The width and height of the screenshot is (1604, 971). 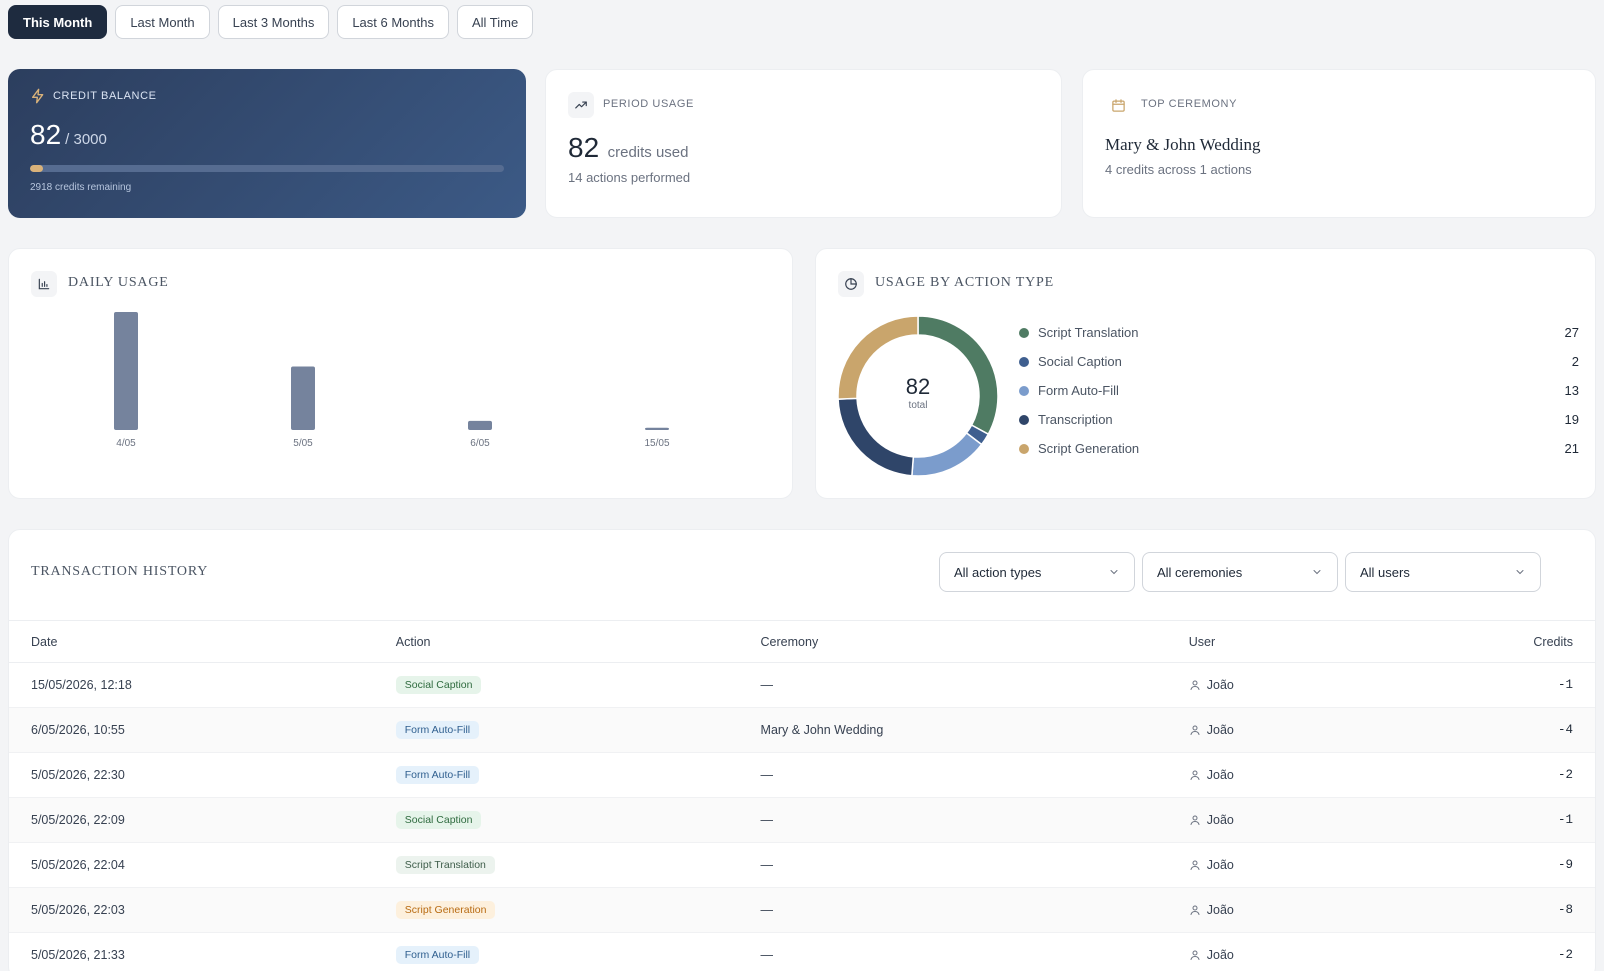 What do you see at coordinates (629, 177) in the screenshot?
I see `actions-performed: 14 actions performed` at bounding box center [629, 177].